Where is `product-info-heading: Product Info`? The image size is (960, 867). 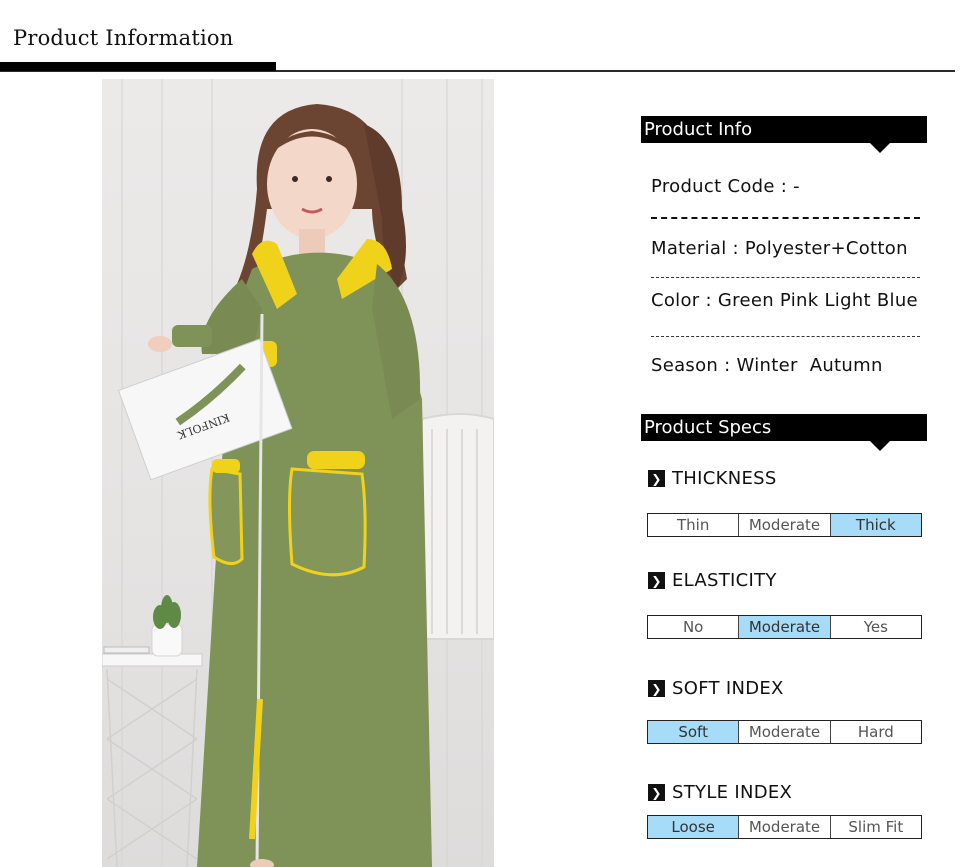 product-info-heading: Product Info is located at coordinates (784, 134).